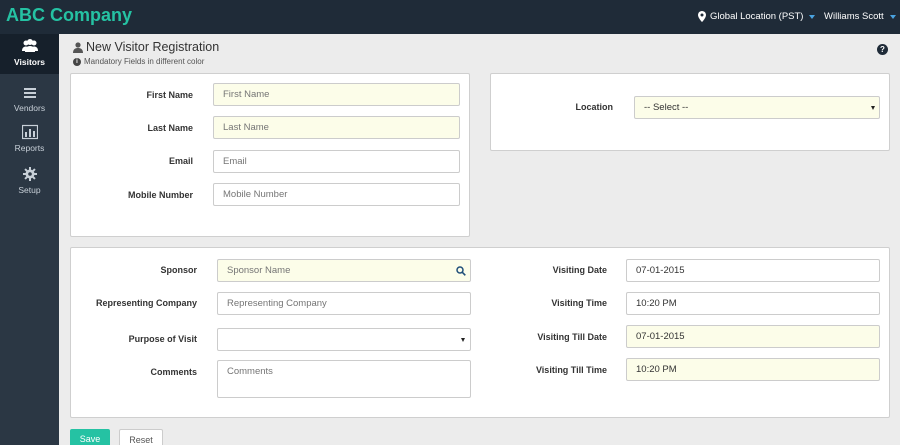 The height and width of the screenshot is (445, 900). Describe the element at coordinates (29, 183) in the screenshot. I see `sidebar-item-setup: Setup` at that location.